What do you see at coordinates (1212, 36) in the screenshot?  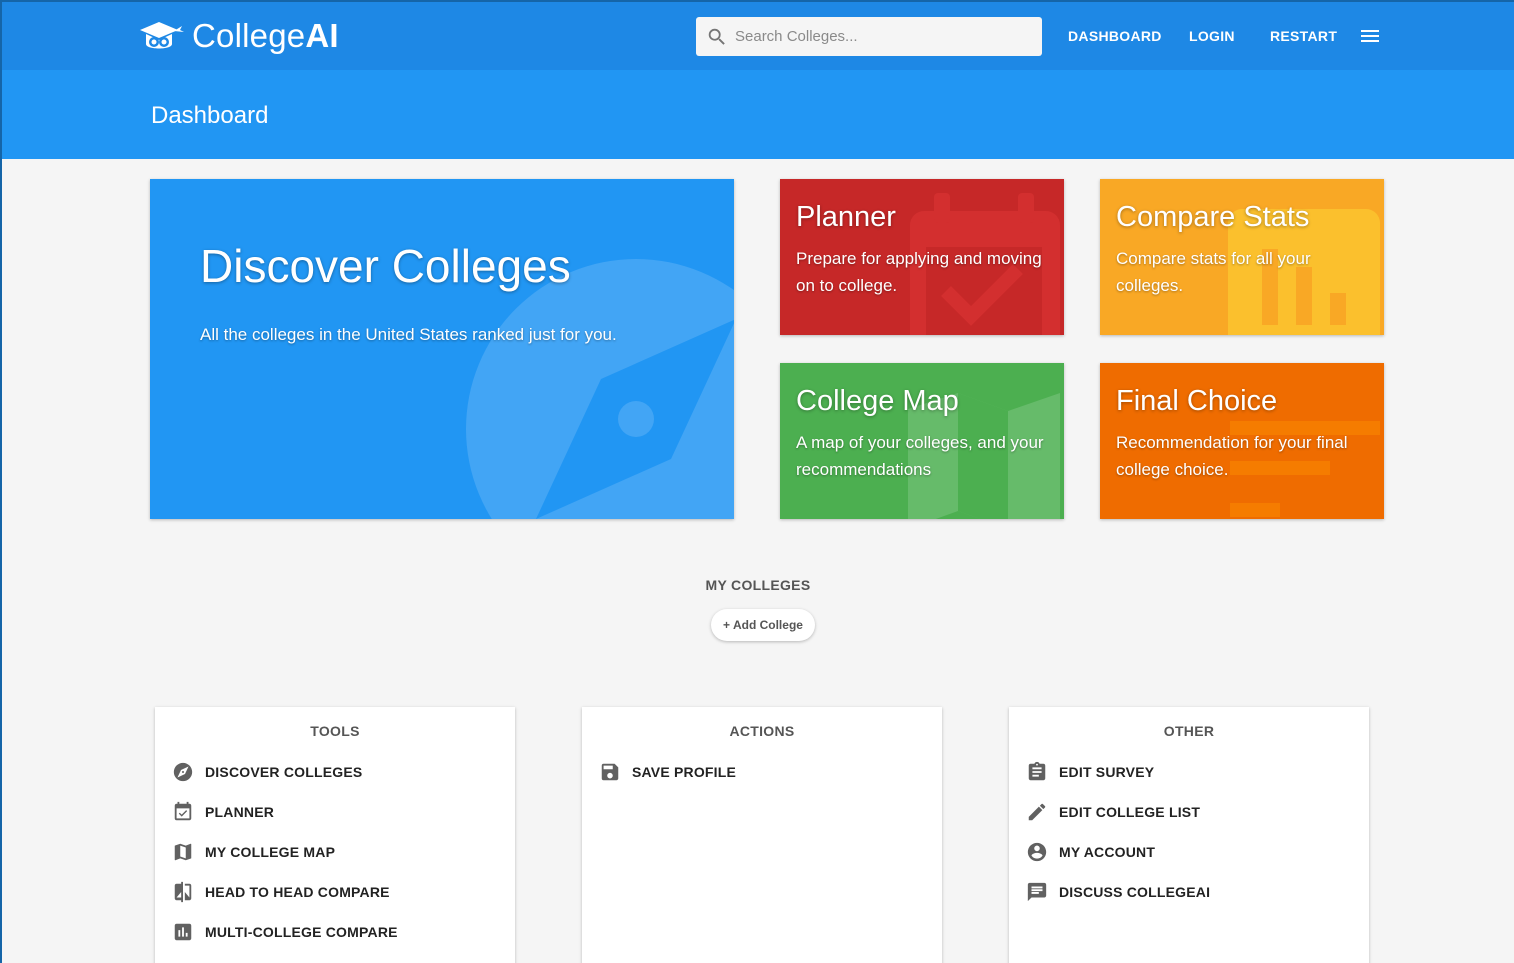 I see `nav-login-link: LOGIN` at bounding box center [1212, 36].